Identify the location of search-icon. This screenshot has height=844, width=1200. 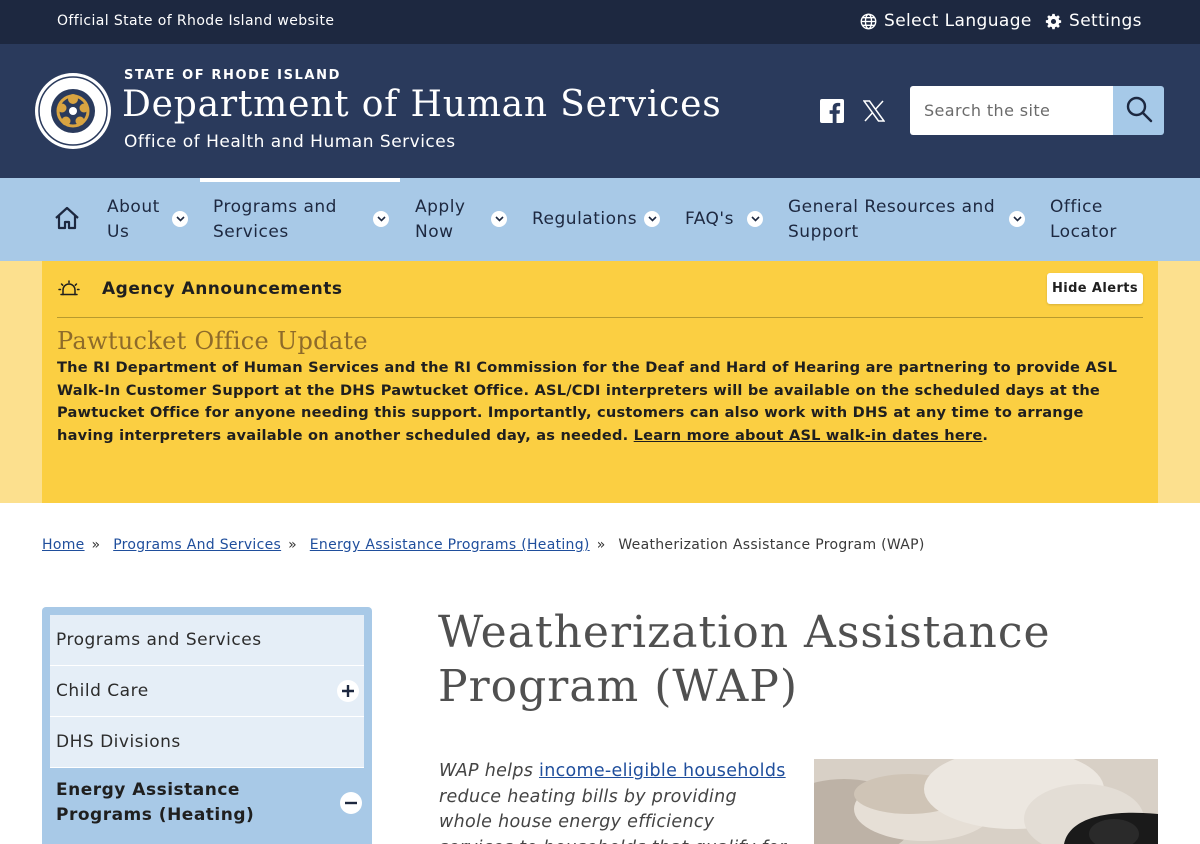
(1139, 110).